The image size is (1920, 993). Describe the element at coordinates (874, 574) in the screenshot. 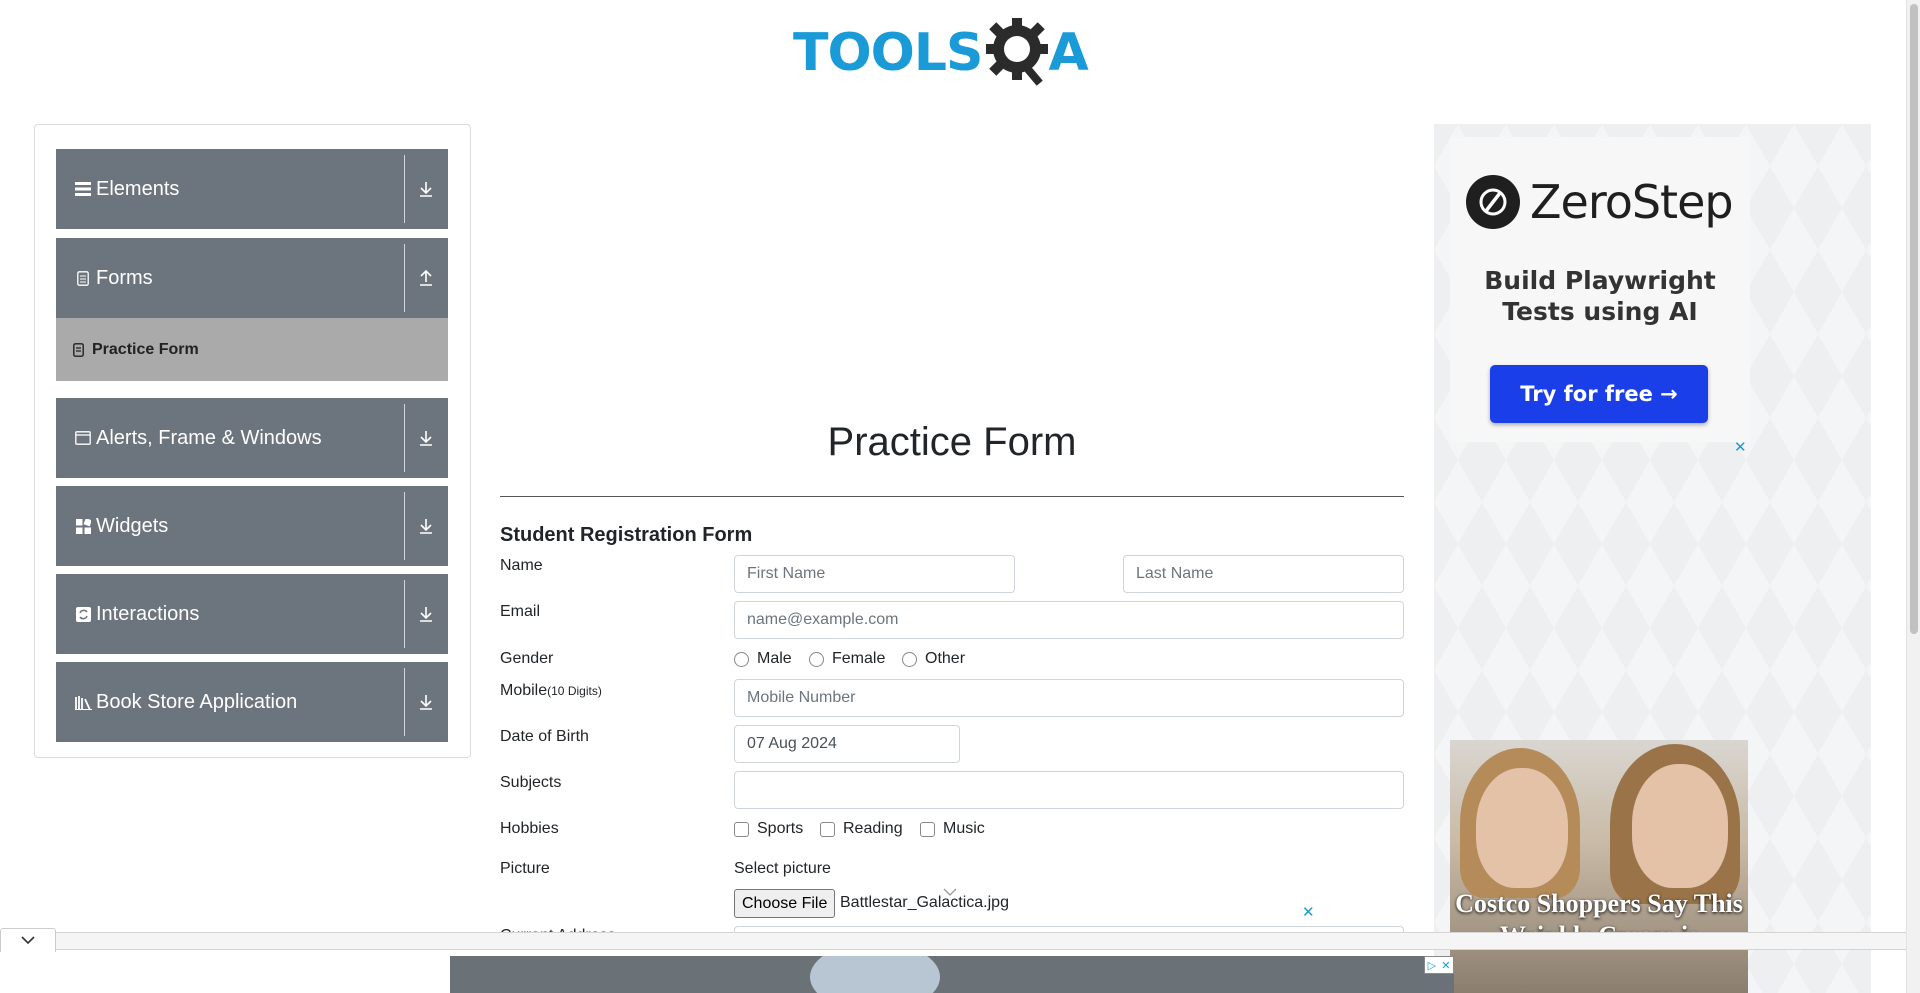

I see `first-name-input` at that location.